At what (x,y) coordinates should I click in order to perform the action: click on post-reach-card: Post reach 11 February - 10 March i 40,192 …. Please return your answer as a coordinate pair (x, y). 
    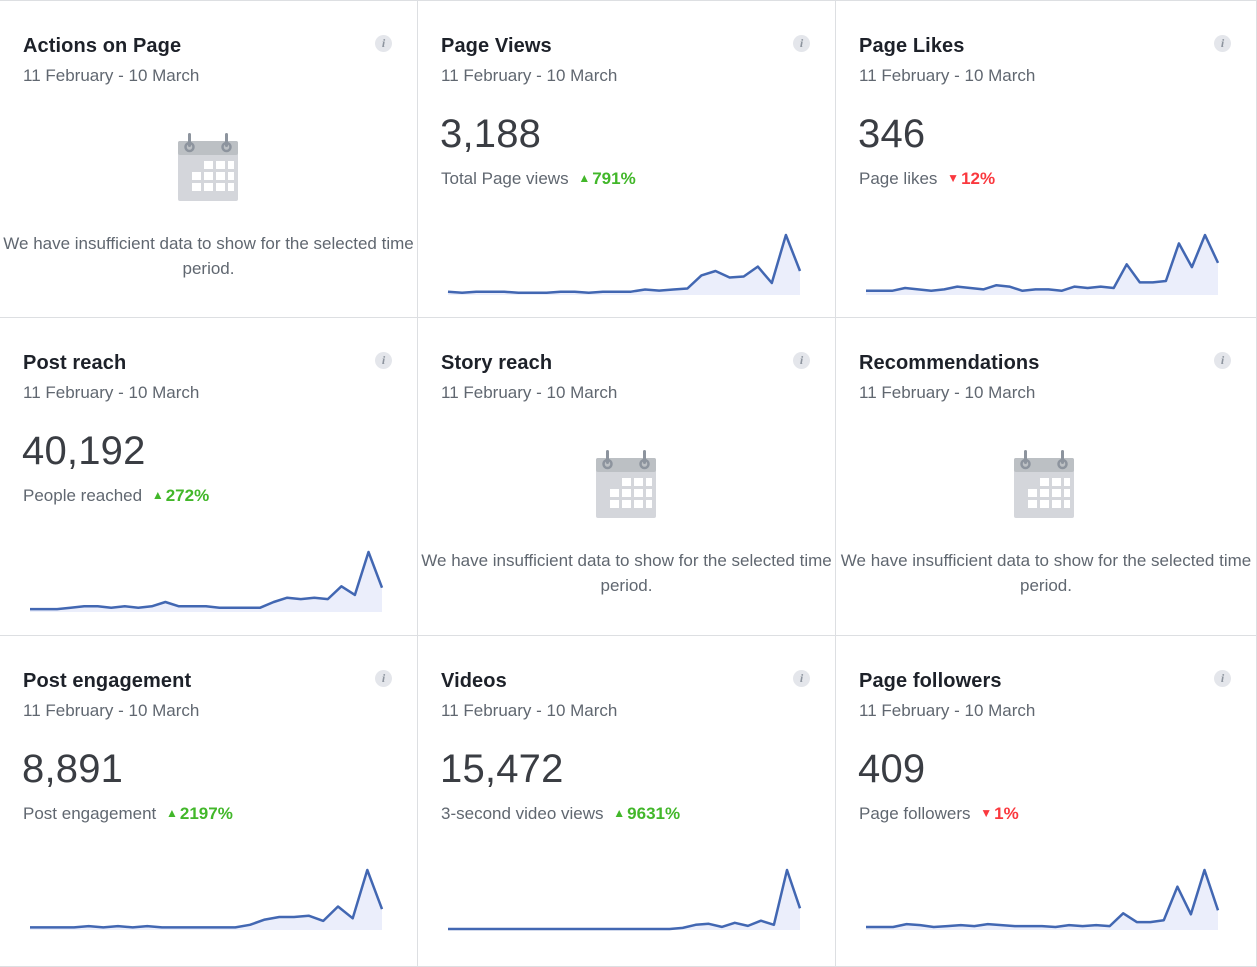
    Looking at the image, I should click on (209, 477).